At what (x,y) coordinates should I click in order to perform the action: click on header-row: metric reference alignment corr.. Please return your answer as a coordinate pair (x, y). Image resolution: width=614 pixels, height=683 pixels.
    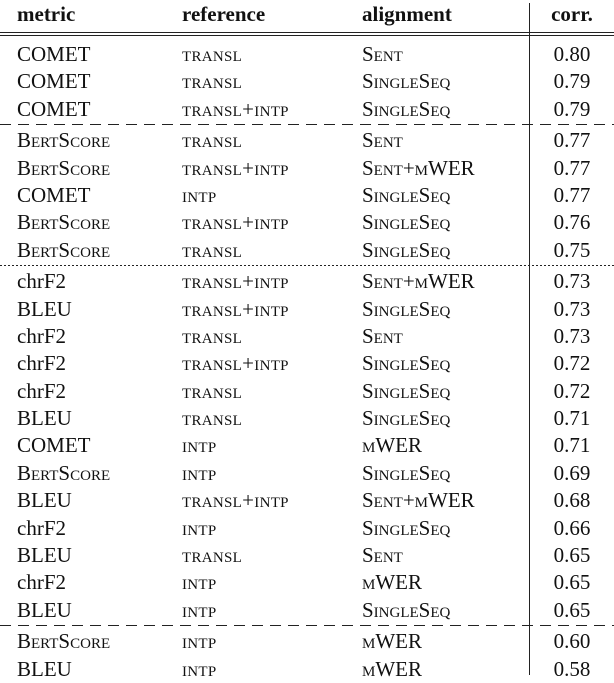
    Looking at the image, I should click on (307, 15).